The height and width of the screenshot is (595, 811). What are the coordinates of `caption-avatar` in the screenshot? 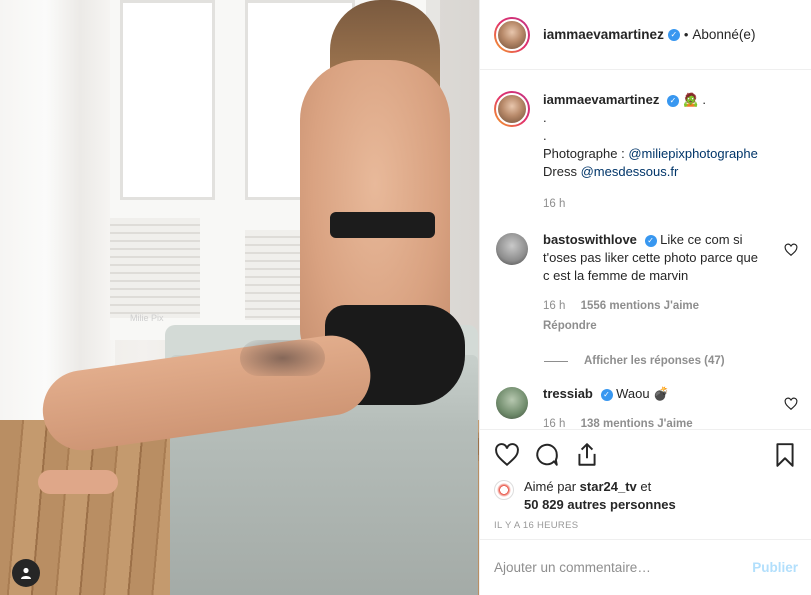 It's located at (512, 109).